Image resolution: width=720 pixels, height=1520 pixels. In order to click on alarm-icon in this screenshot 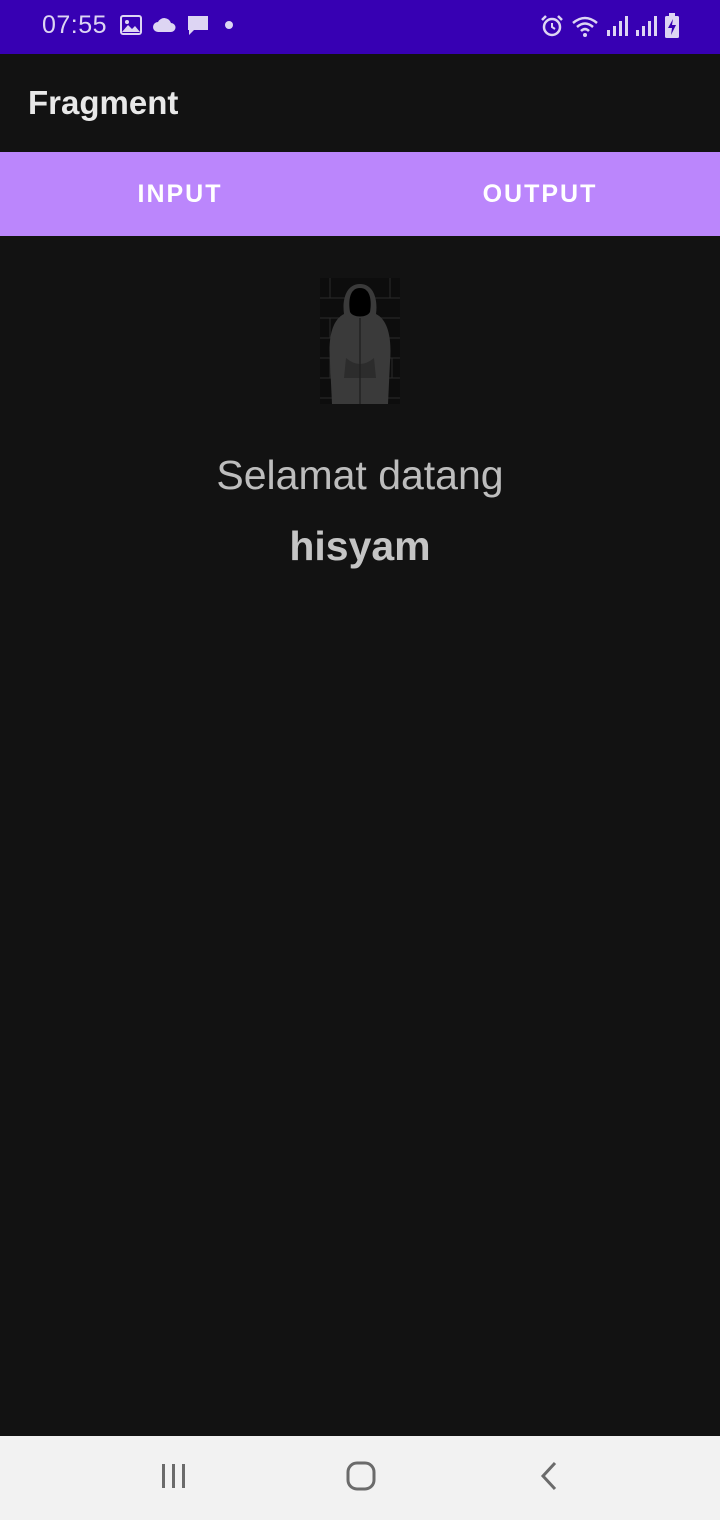, I will do `click(552, 26)`.